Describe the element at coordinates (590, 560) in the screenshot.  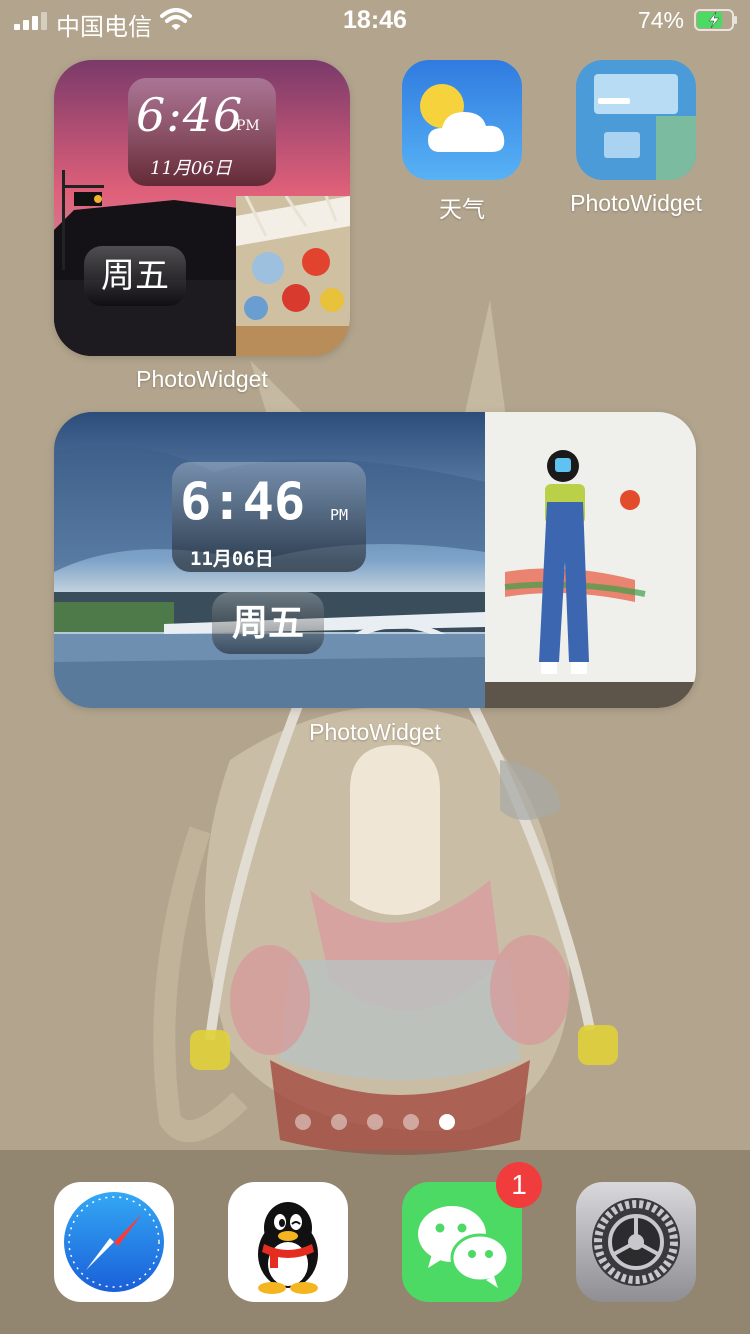
I see `girl-overalls-photo` at that location.